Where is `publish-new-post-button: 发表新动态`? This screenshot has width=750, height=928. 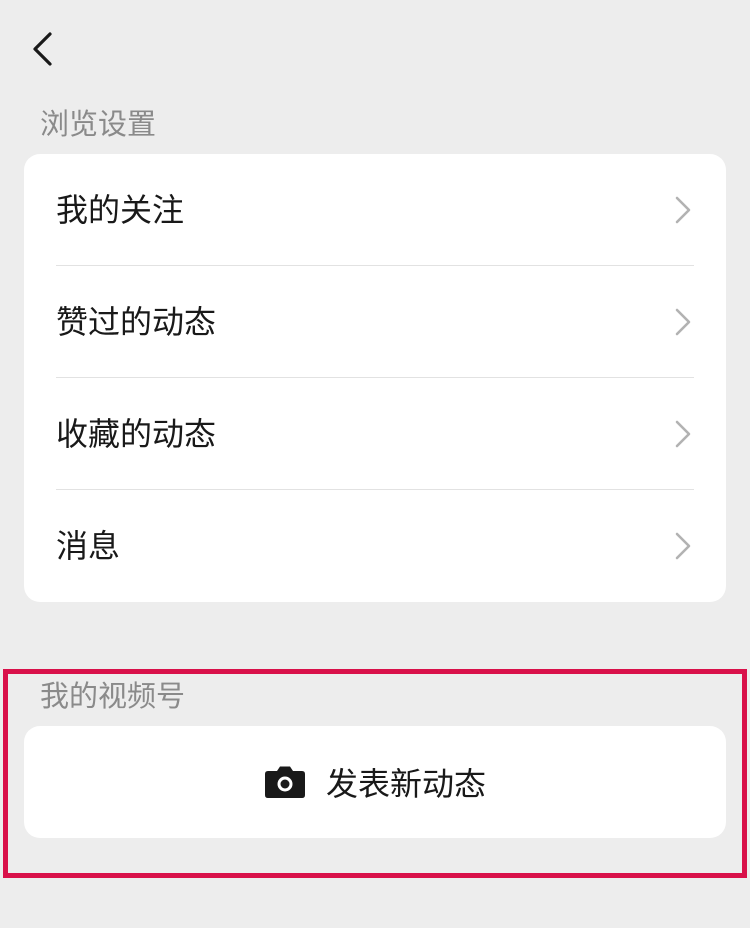 publish-new-post-button: 发表新动态 is located at coordinates (375, 782).